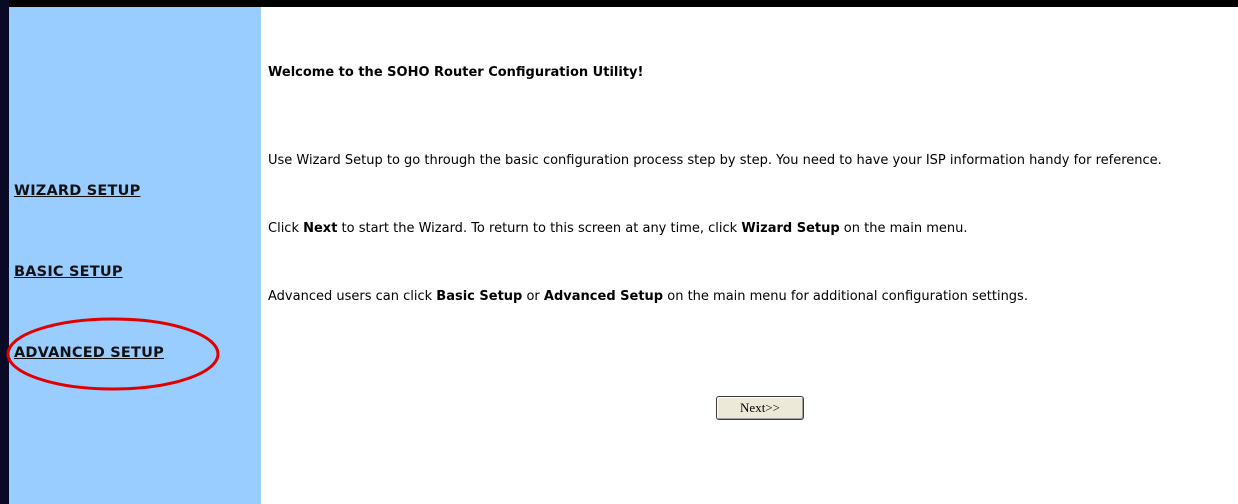 The width and height of the screenshot is (1238, 504). I want to click on top-frame-border, so click(619, 3).